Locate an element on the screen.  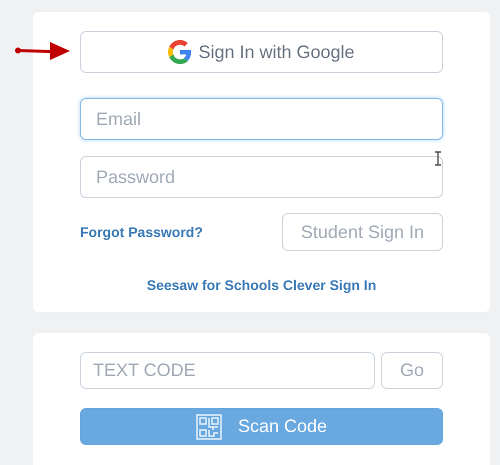
forgot-password-link: Forgot Password? is located at coordinates (141, 232).